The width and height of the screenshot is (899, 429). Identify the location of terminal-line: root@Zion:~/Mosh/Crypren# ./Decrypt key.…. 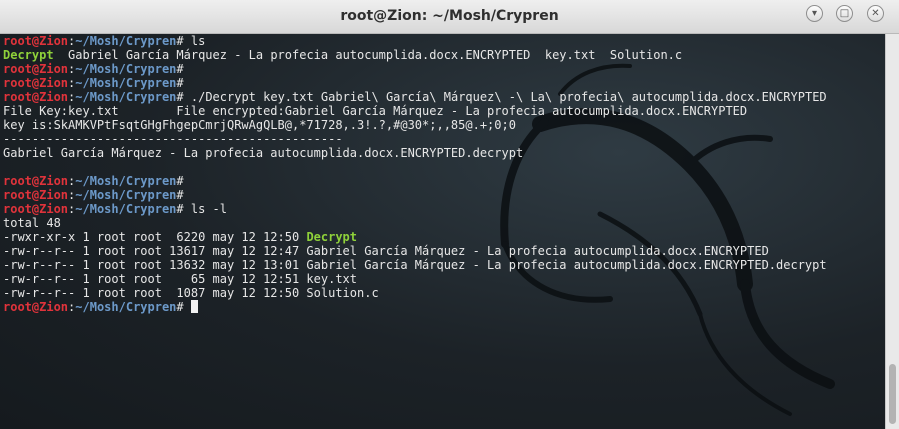
(415, 97).